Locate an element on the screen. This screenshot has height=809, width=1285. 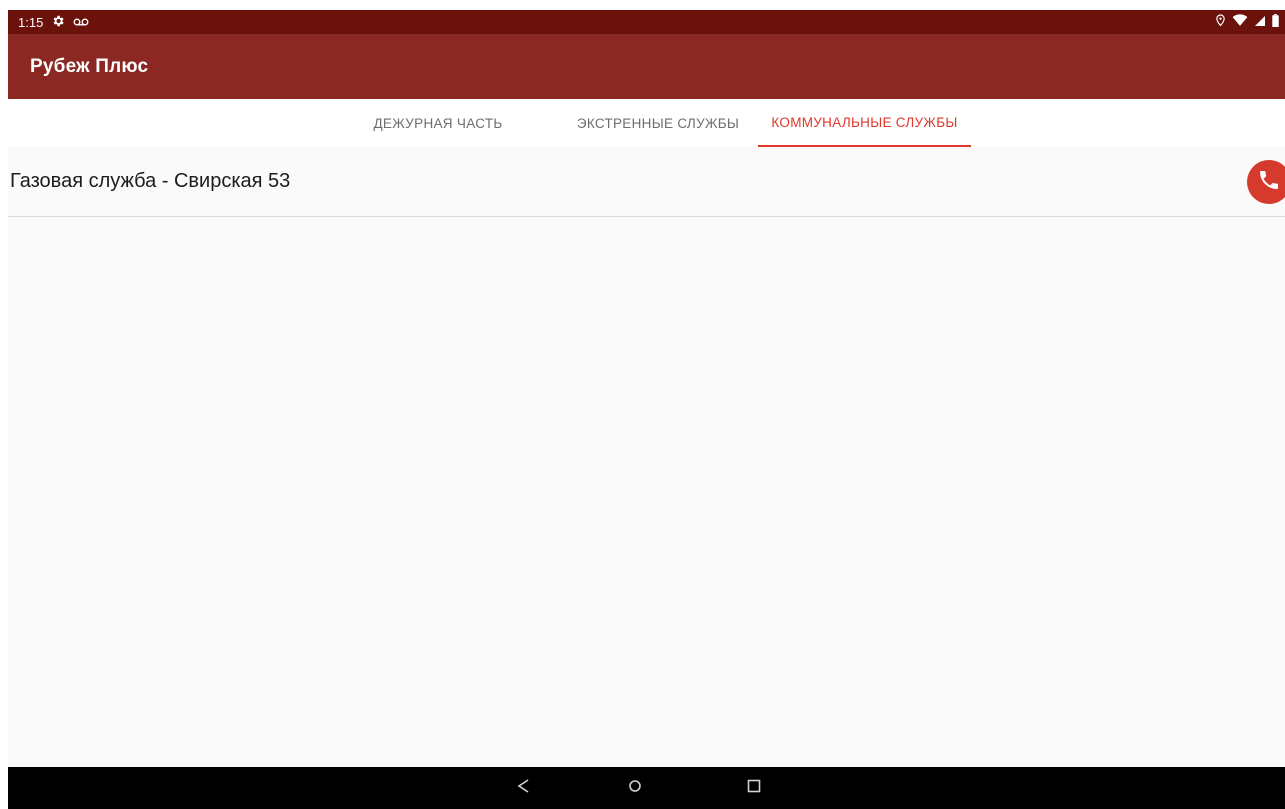
home-button is located at coordinates (635, 788).